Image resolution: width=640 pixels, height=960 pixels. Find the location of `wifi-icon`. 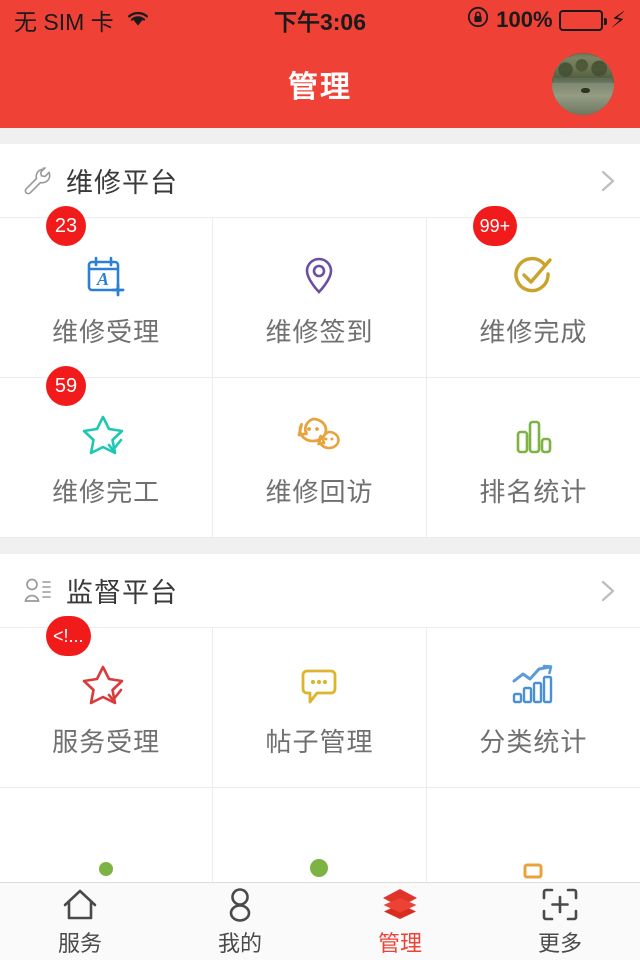

wifi-icon is located at coordinates (138, 20).